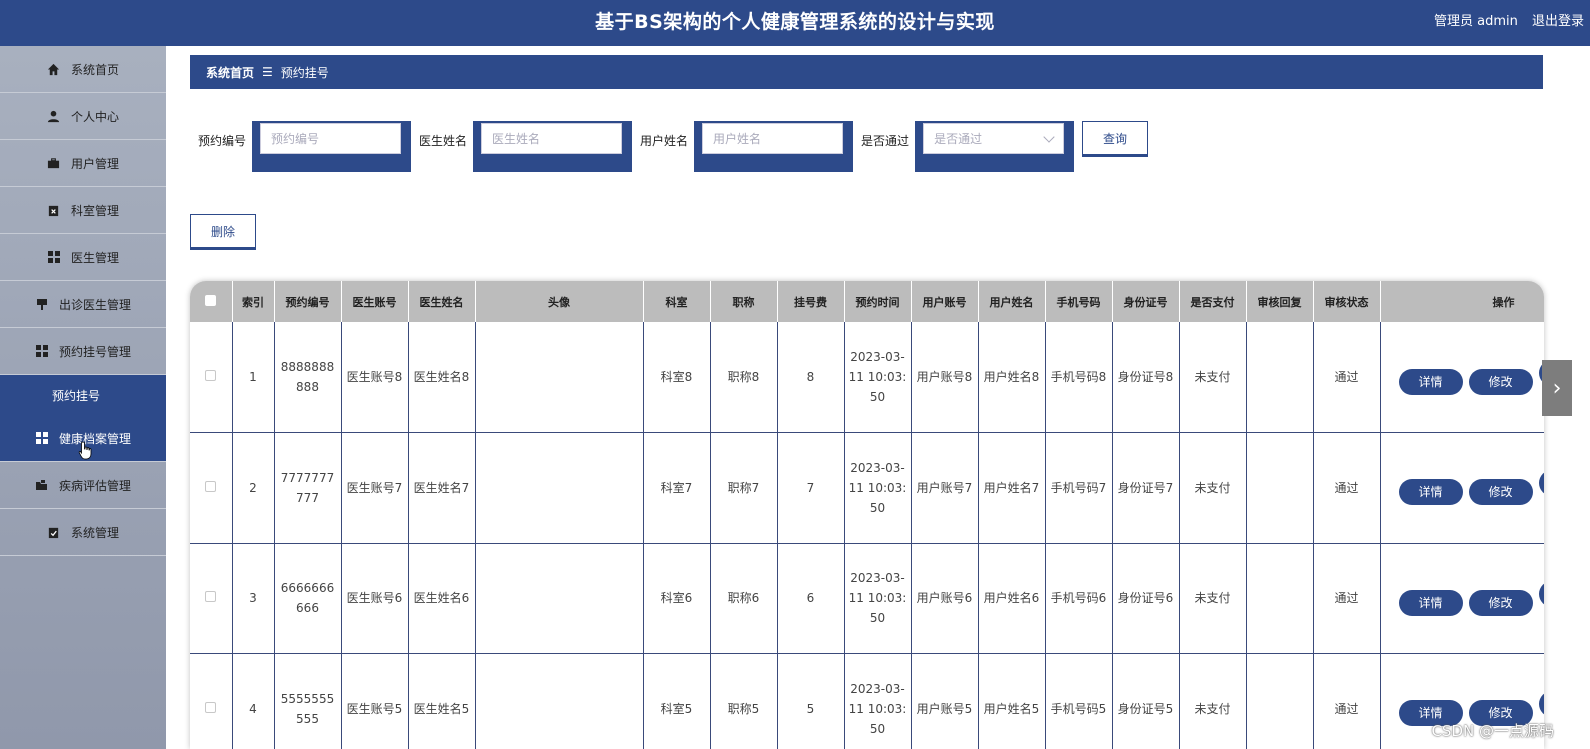 The image size is (1590, 749). Describe the element at coordinates (94, 257) in the screenshot. I see `sidebar-item-label: 医生管理` at that location.